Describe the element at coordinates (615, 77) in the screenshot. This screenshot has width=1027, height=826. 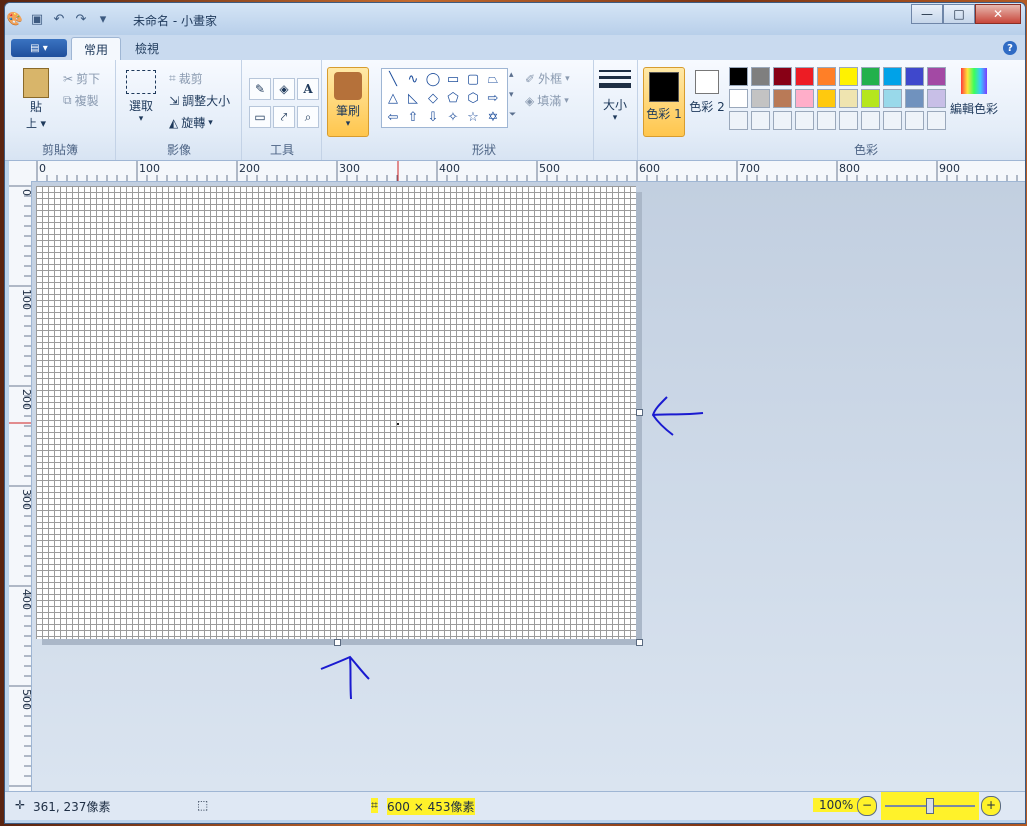
I see `size-line-medium` at that location.